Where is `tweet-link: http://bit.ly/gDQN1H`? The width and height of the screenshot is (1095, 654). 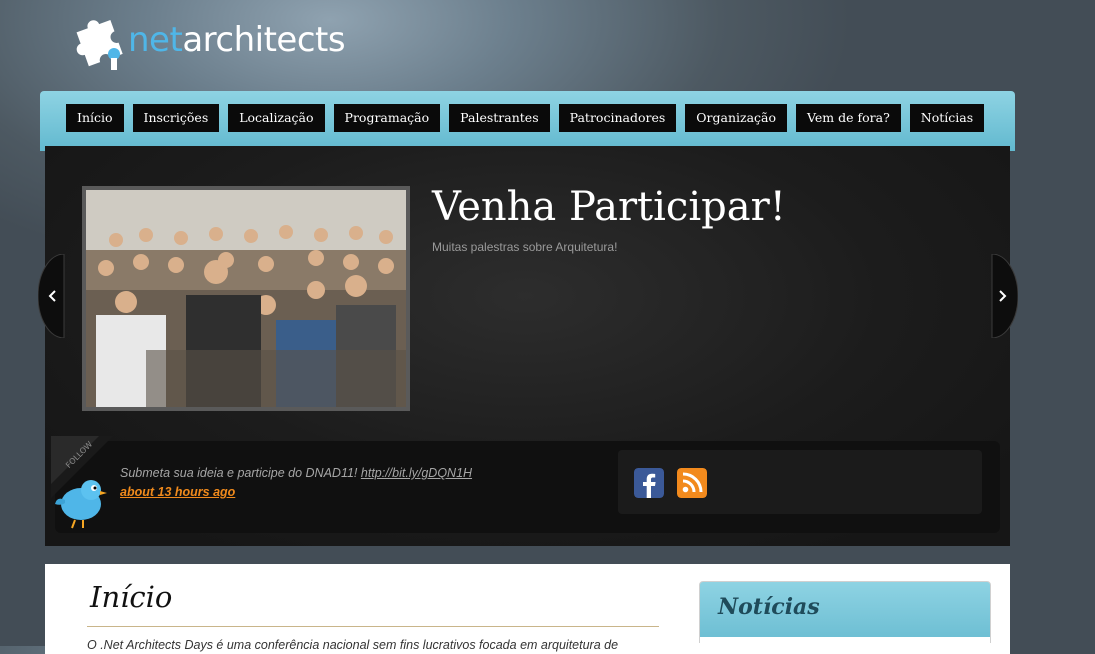
tweet-link: http://bit.ly/gDQN1H is located at coordinates (416, 473).